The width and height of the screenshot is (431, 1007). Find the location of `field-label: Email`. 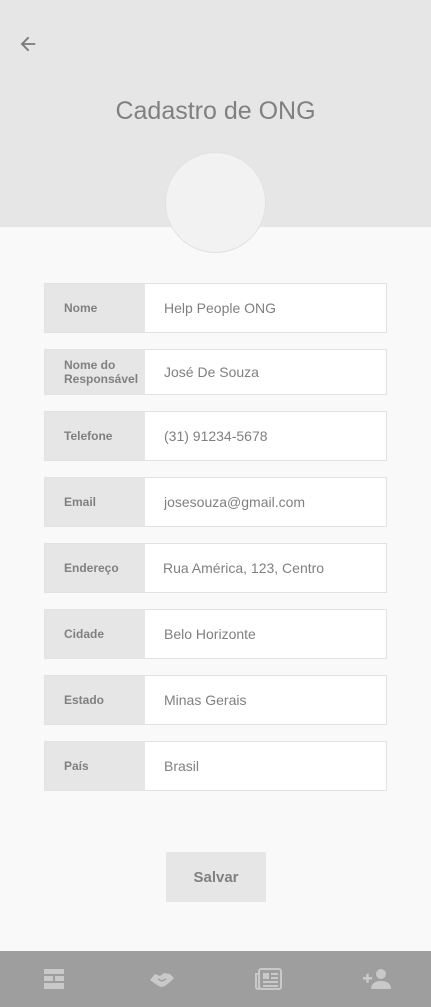

field-label: Email is located at coordinates (95, 502).